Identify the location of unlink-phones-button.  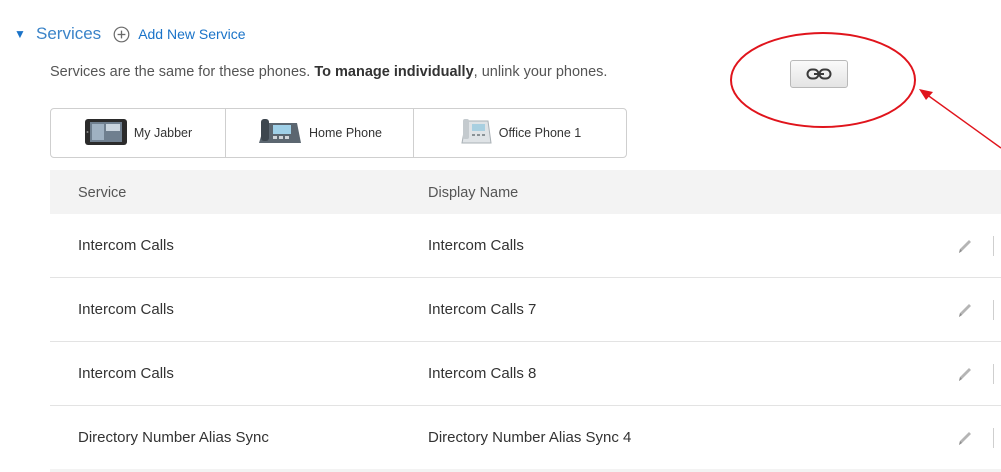
(819, 74).